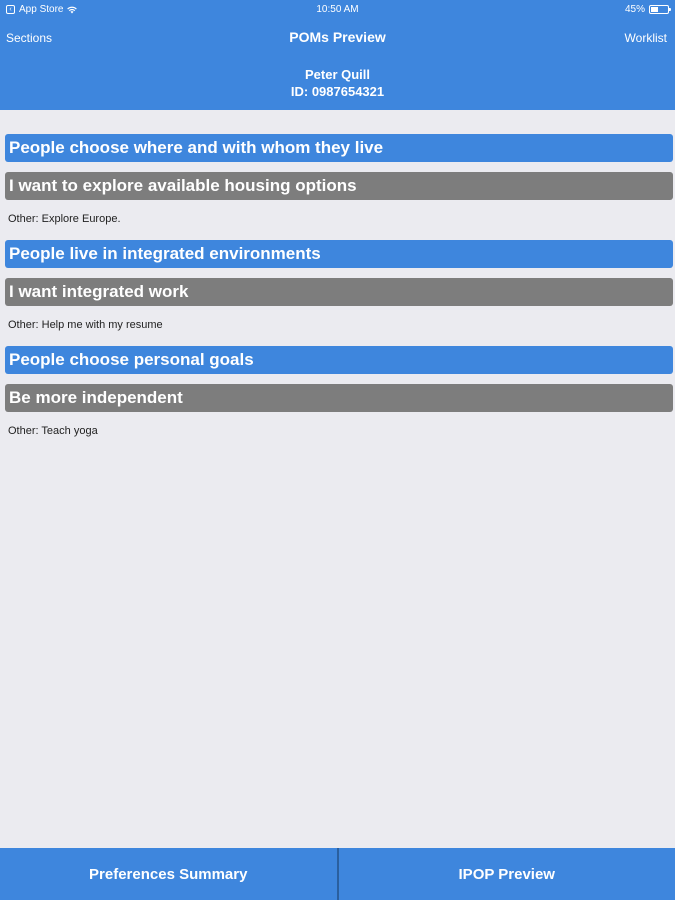  I want to click on battery-percent: 45%, so click(634, 9).